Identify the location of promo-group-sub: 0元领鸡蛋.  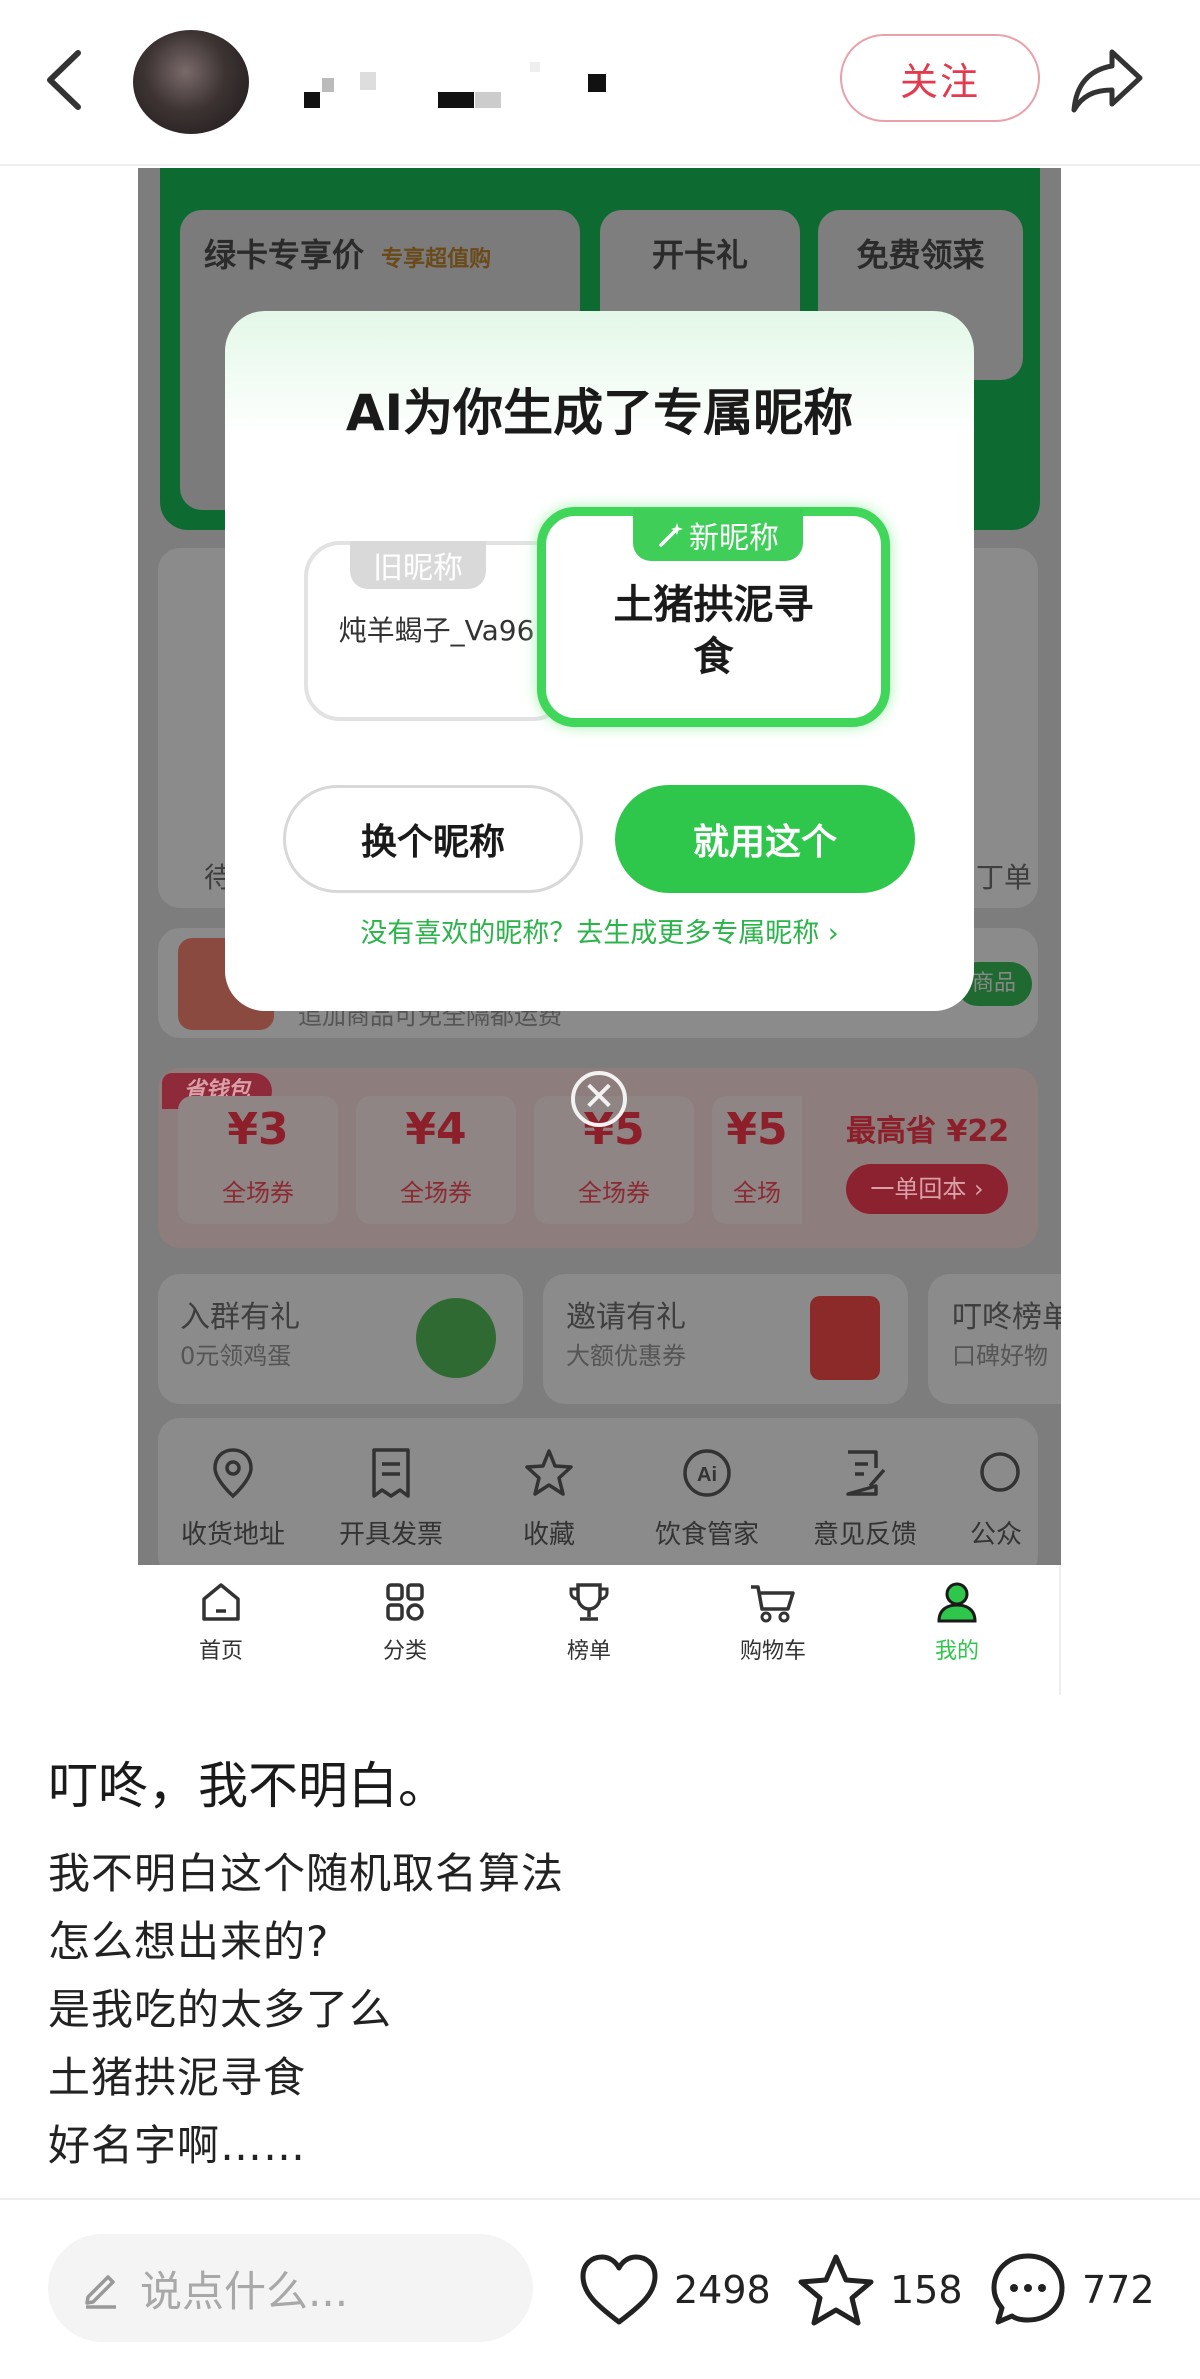
(236, 1356).